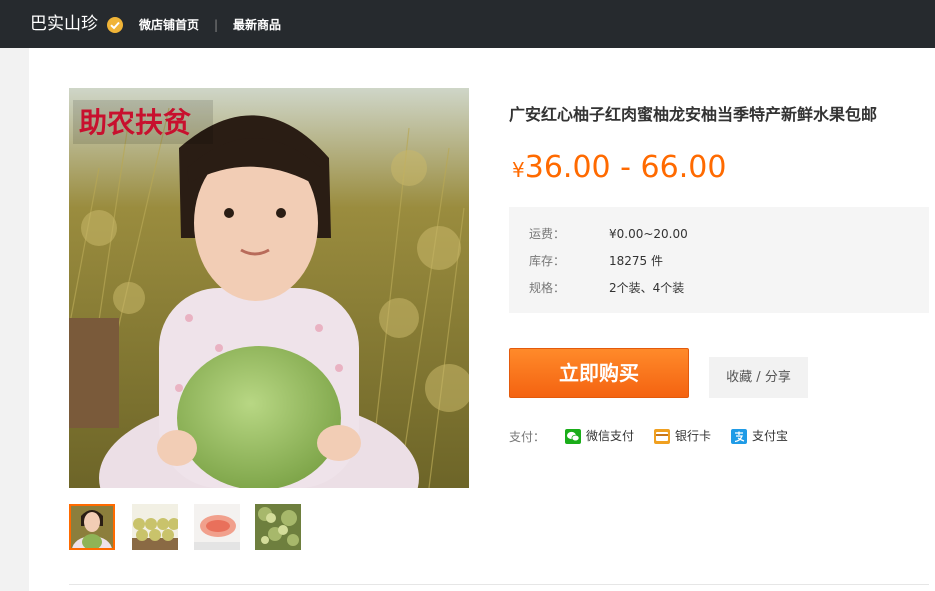 The width and height of the screenshot is (935, 591). Describe the element at coordinates (693, 436) in the screenshot. I see `payment-method-label: 银行卡` at that location.